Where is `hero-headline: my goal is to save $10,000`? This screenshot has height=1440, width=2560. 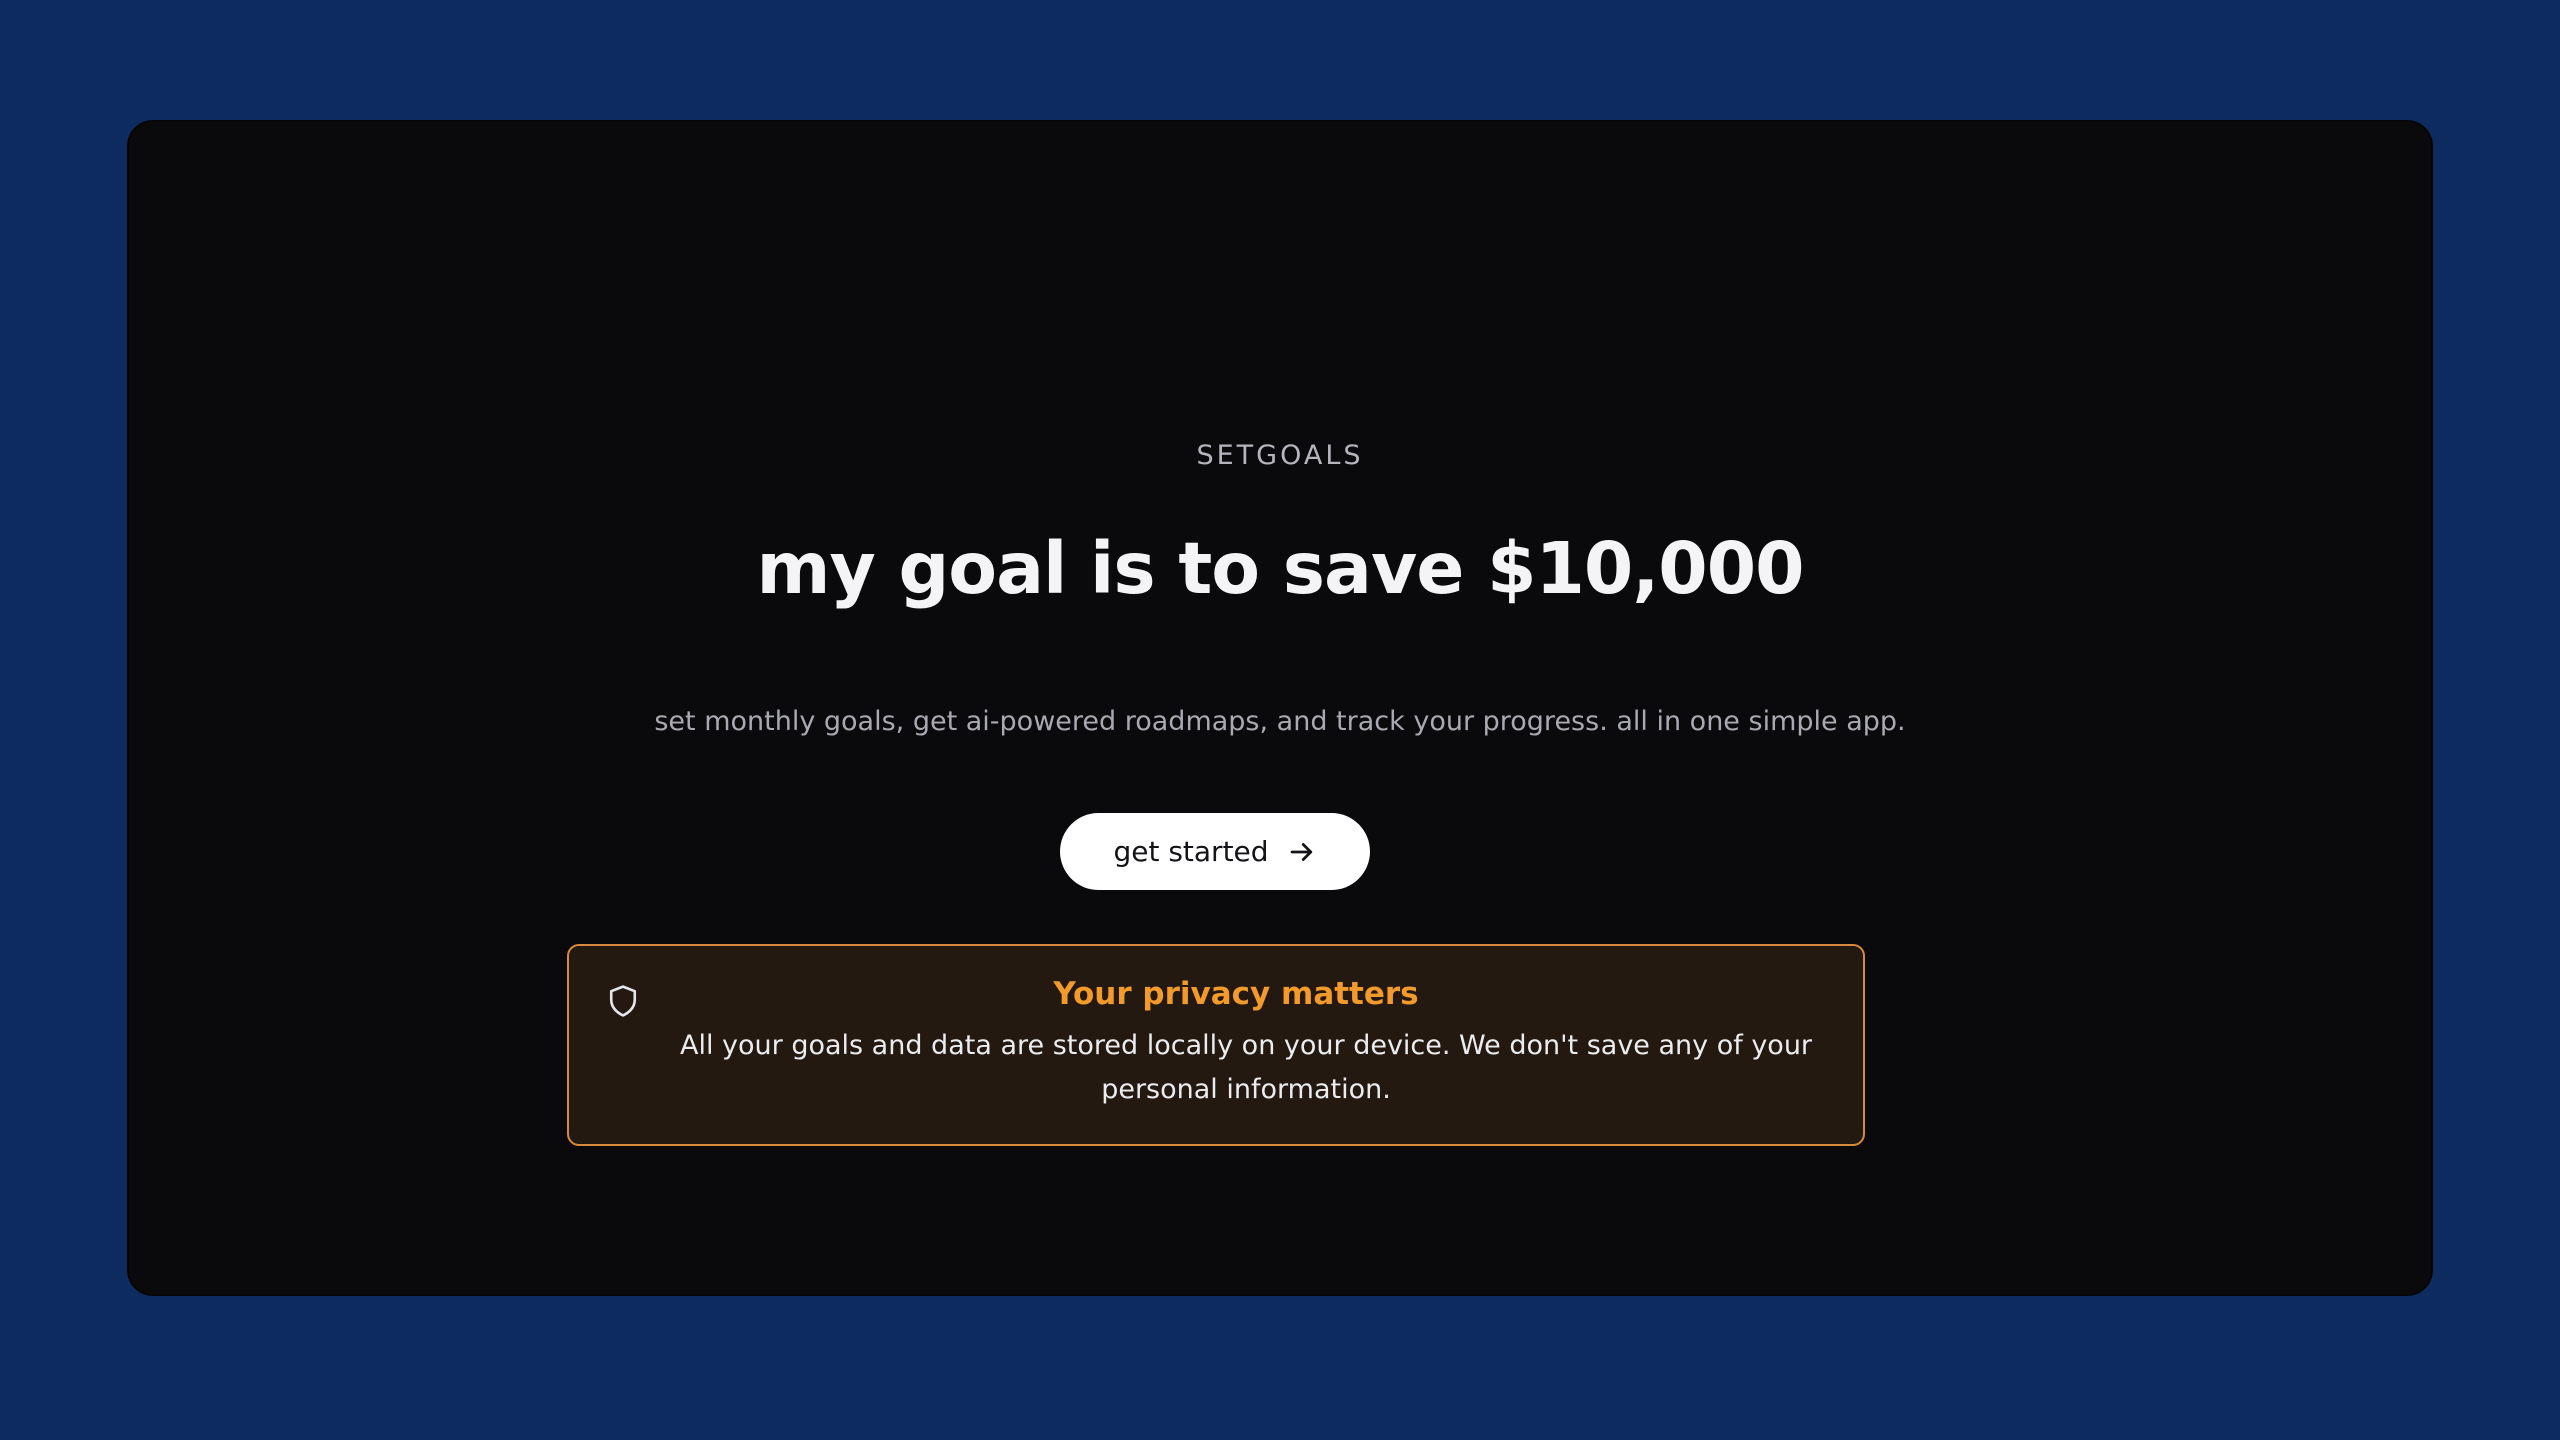 hero-headline: my goal is to save $10,000 is located at coordinates (1280, 568).